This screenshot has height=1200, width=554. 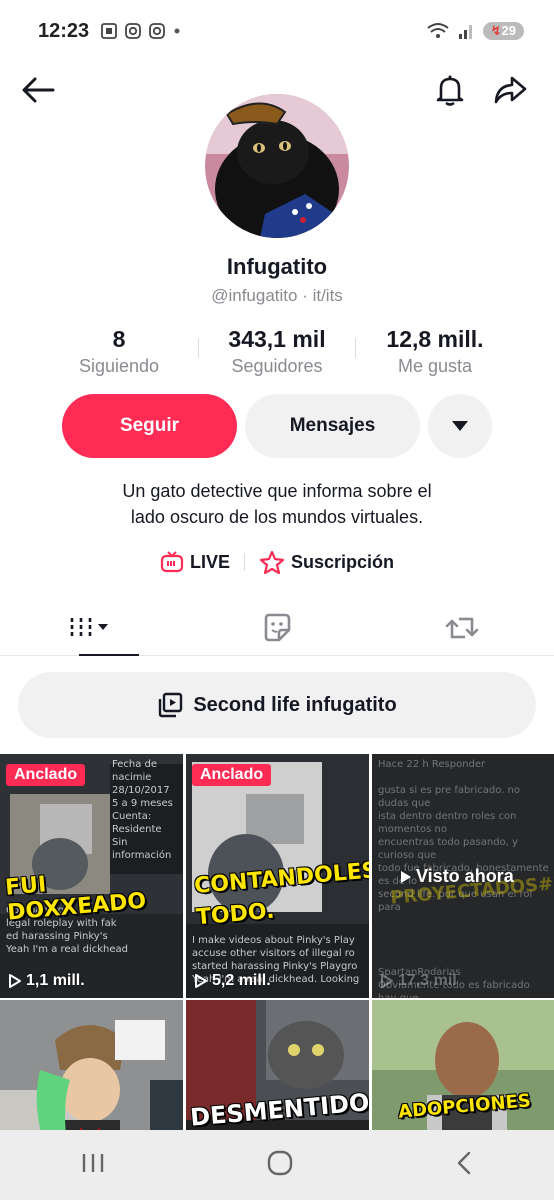 I want to click on suggestions-dropdown-button, so click(x=460, y=426).